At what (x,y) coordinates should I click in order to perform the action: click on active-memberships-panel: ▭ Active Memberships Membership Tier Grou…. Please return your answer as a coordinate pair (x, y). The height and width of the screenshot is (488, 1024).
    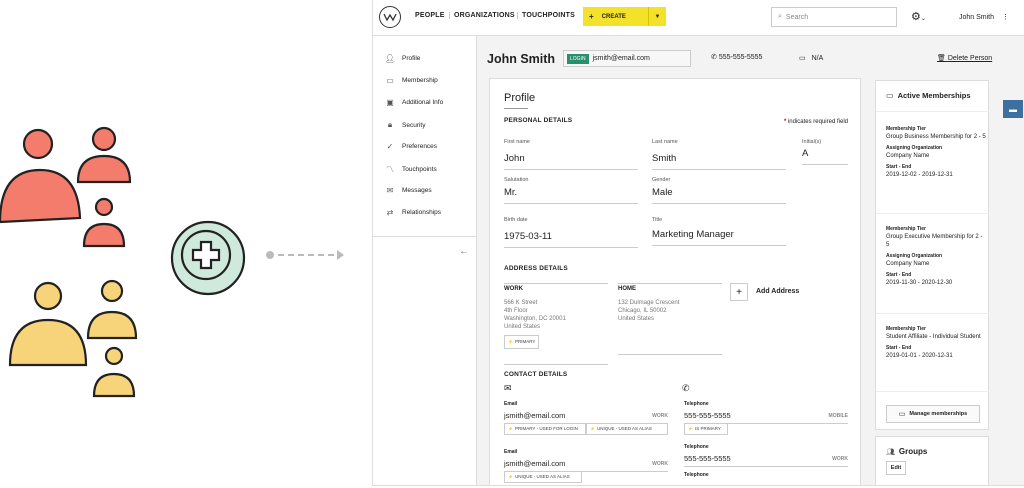
    Looking at the image, I should click on (932, 255).